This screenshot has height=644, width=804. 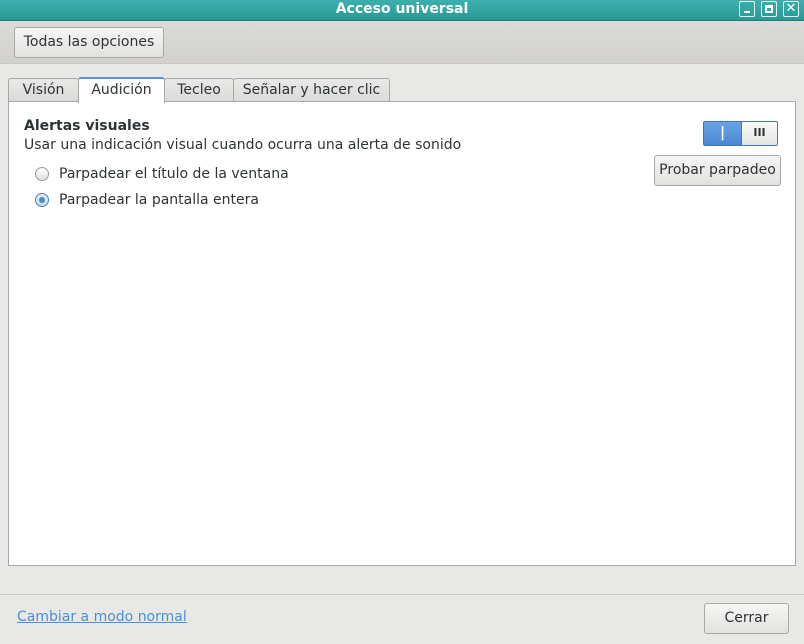 I want to click on tab-vision: Visión, so click(x=43, y=90).